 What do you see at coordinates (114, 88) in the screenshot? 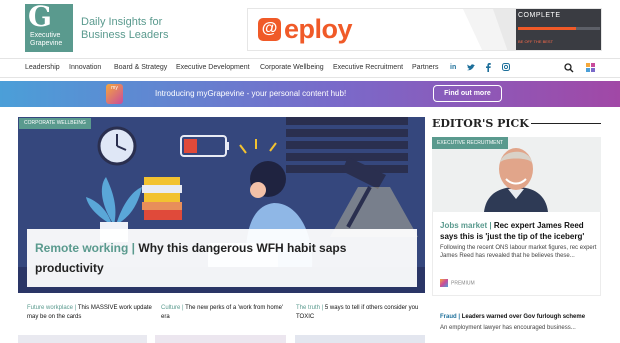
I see `promo-icon-label: my` at bounding box center [114, 88].